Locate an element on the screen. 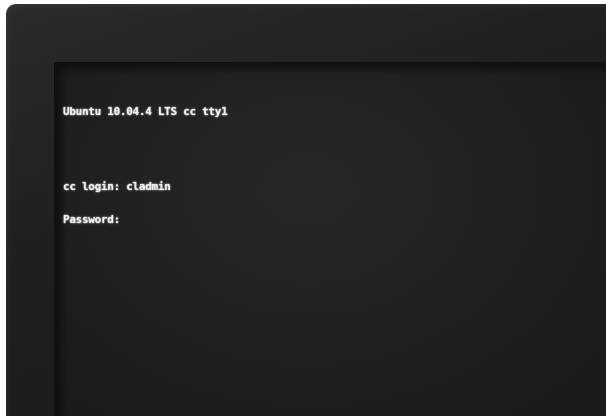 The height and width of the screenshot is (416, 606). os-banner: Ubuntu 10.04.4 LTS cc tty1 is located at coordinates (145, 111).